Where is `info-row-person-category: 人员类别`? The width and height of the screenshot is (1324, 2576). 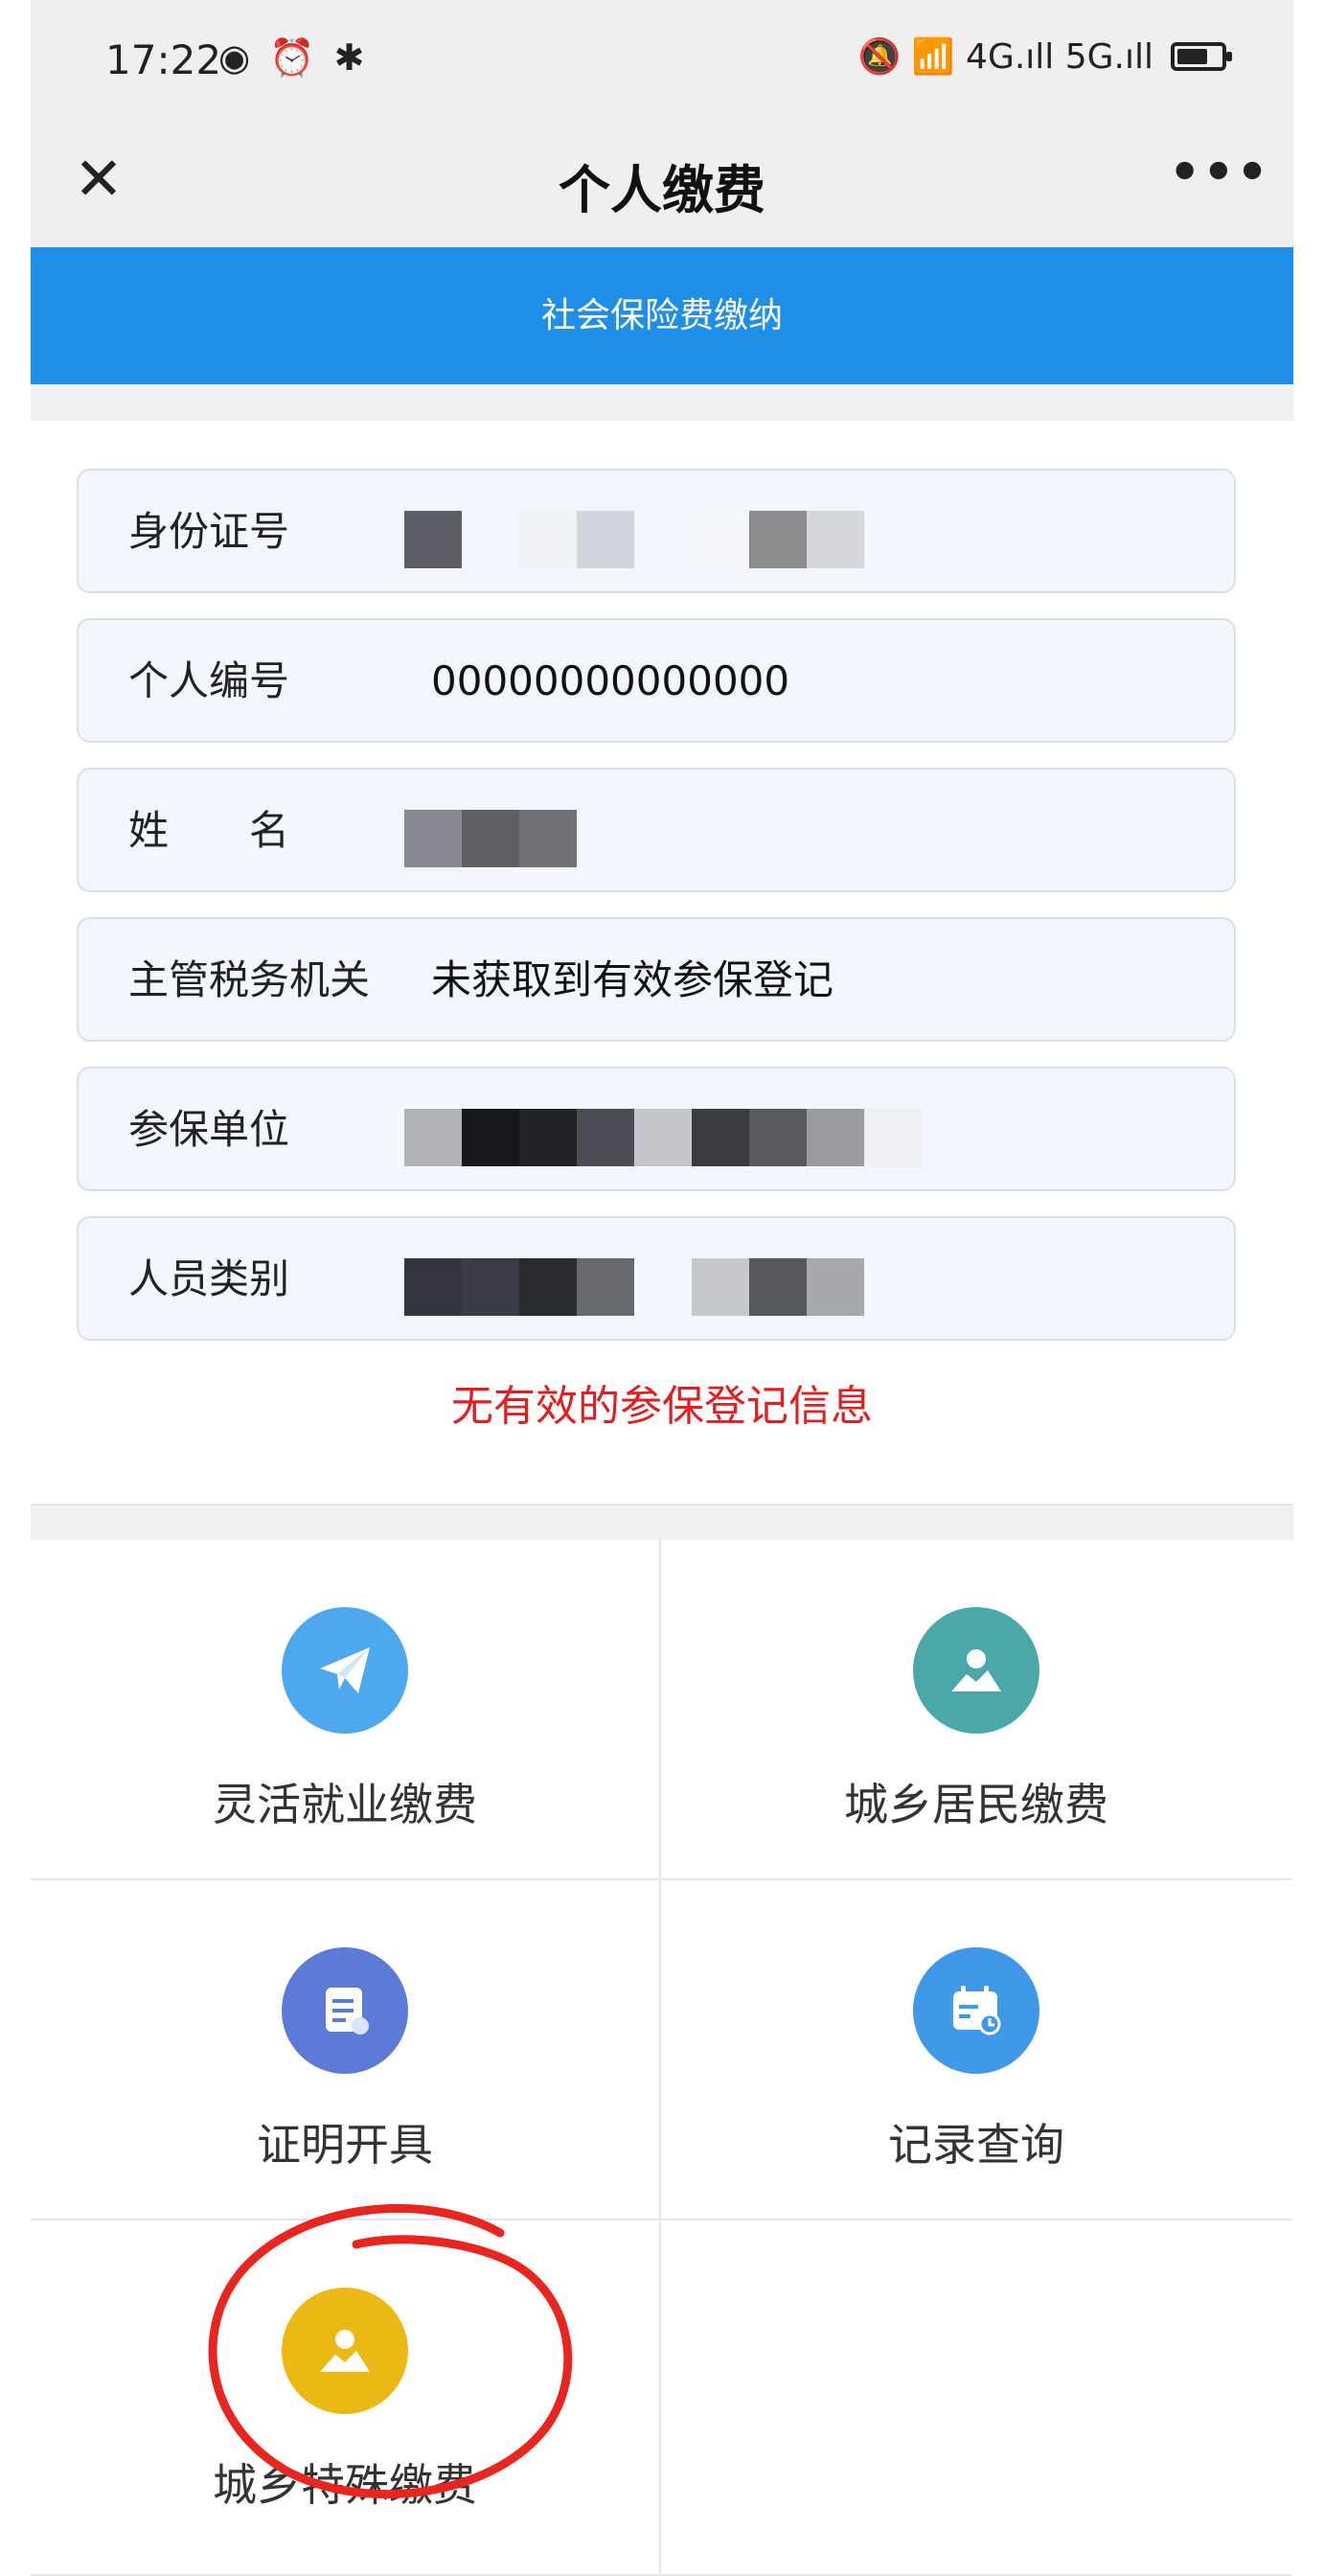 info-row-person-category: 人员类别 is located at coordinates (656, 1278).